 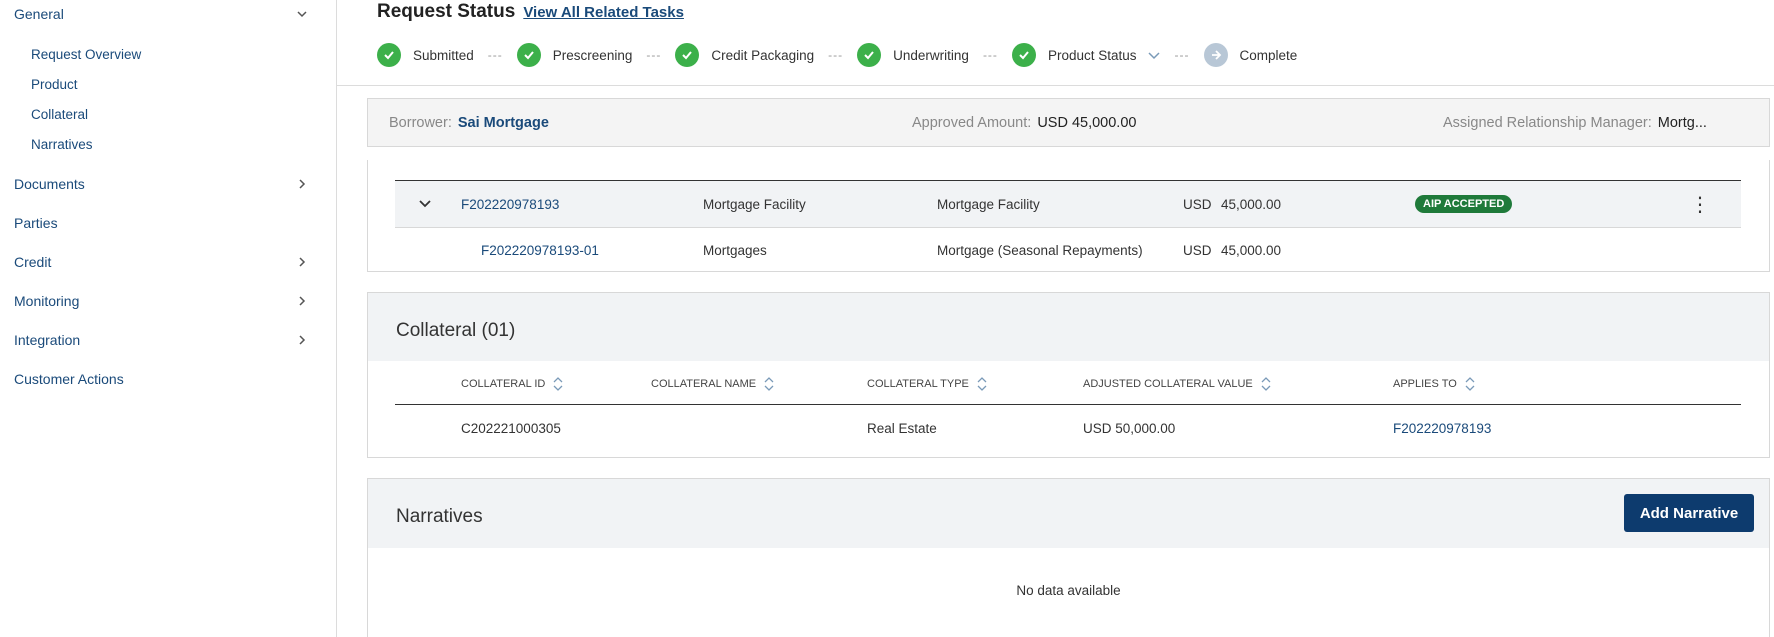 I want to click on sidebar-subitem-product: Product, so click(x=54, y=84).